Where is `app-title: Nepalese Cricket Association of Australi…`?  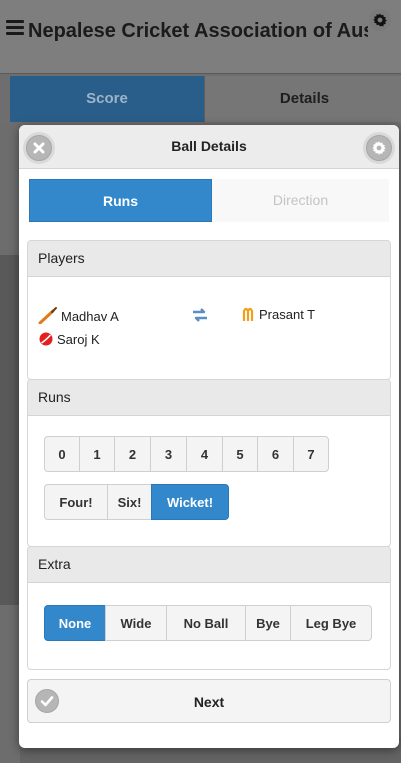
app-title: Nepalese Cricket Association of Australi… is located at coordinates (198, 31).